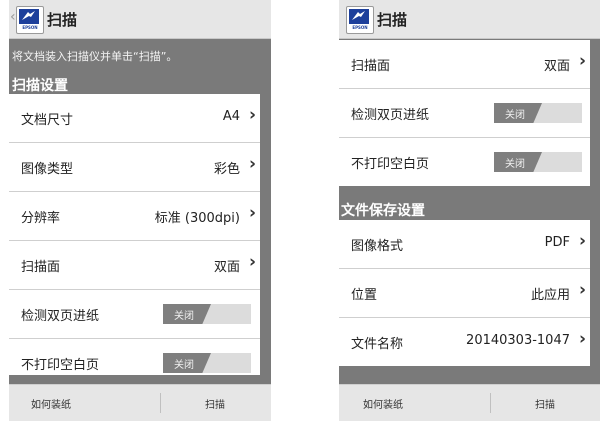 The image size is (600, 421). I want to click on title-bar: ‹ EPSON 扫描, so click(140, 19).